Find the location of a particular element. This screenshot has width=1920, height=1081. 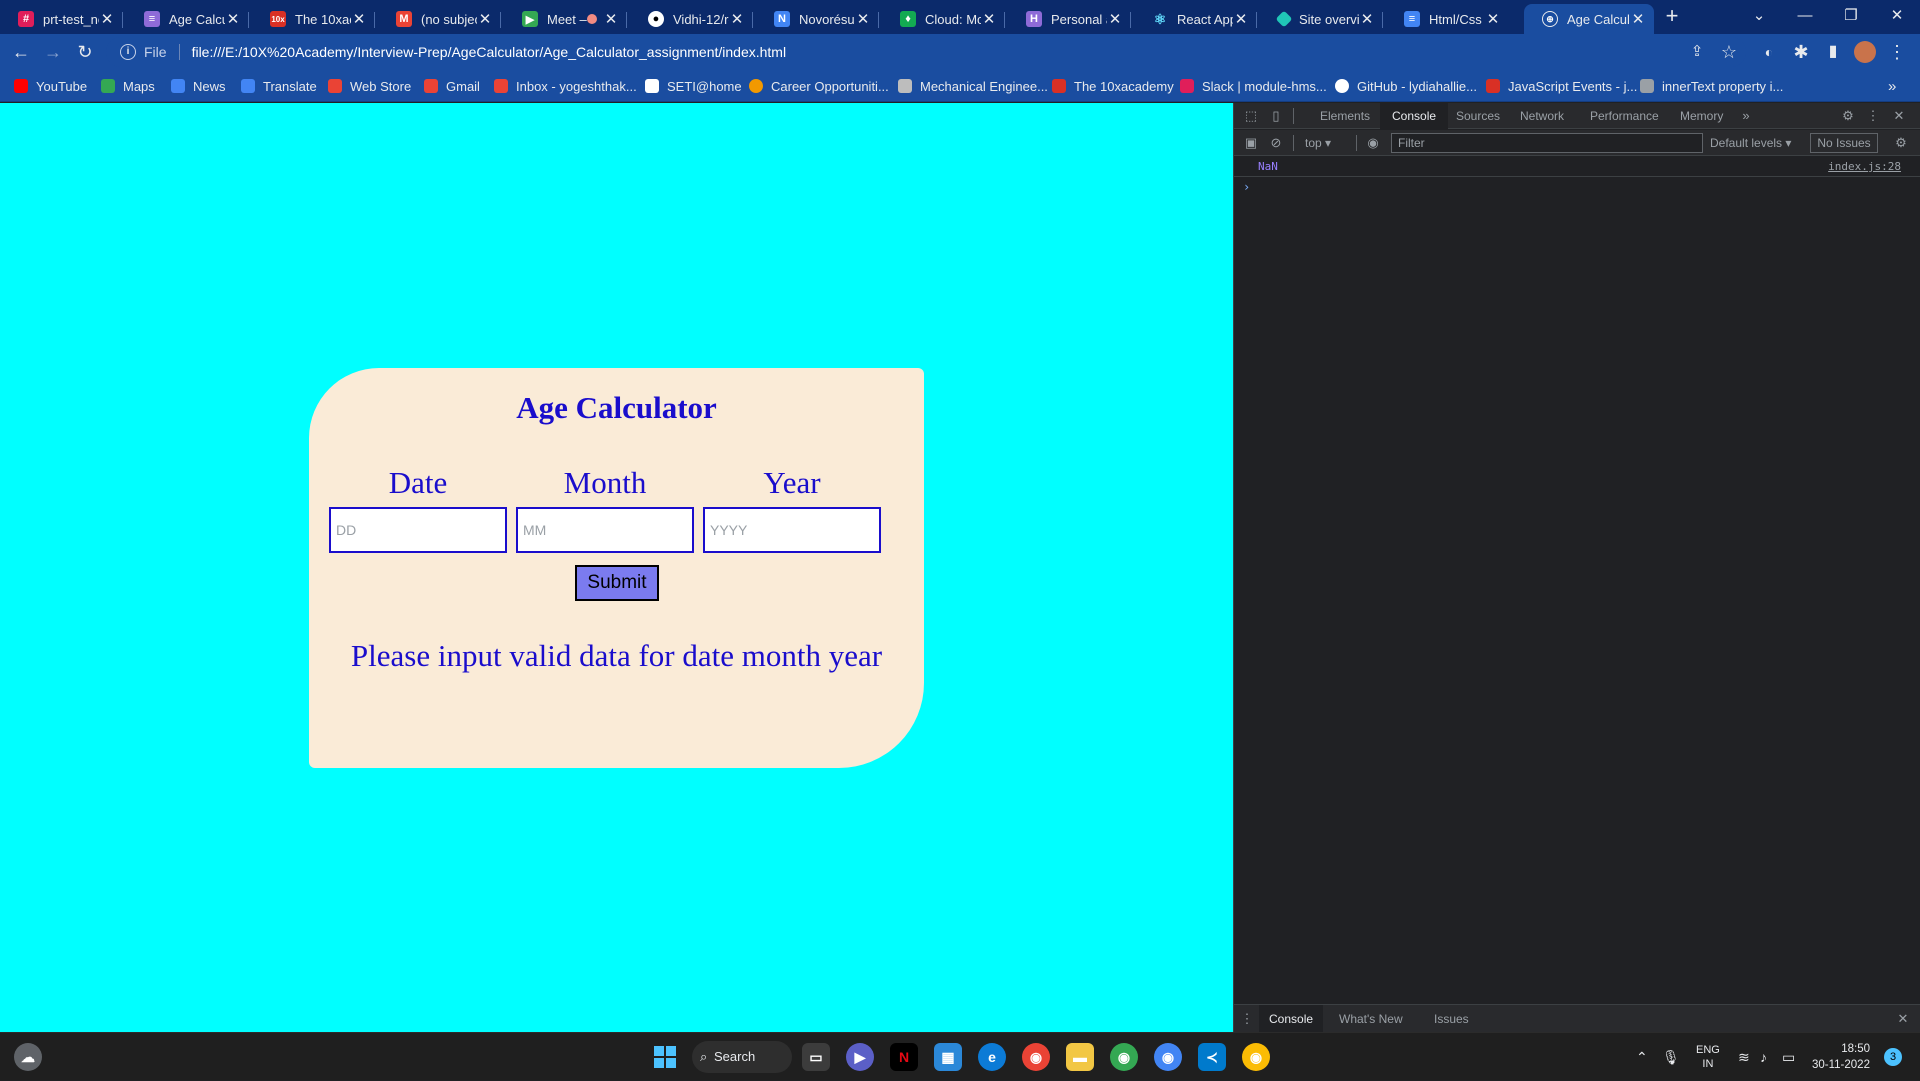

info-icon: i is located at coordinates (128, 52).